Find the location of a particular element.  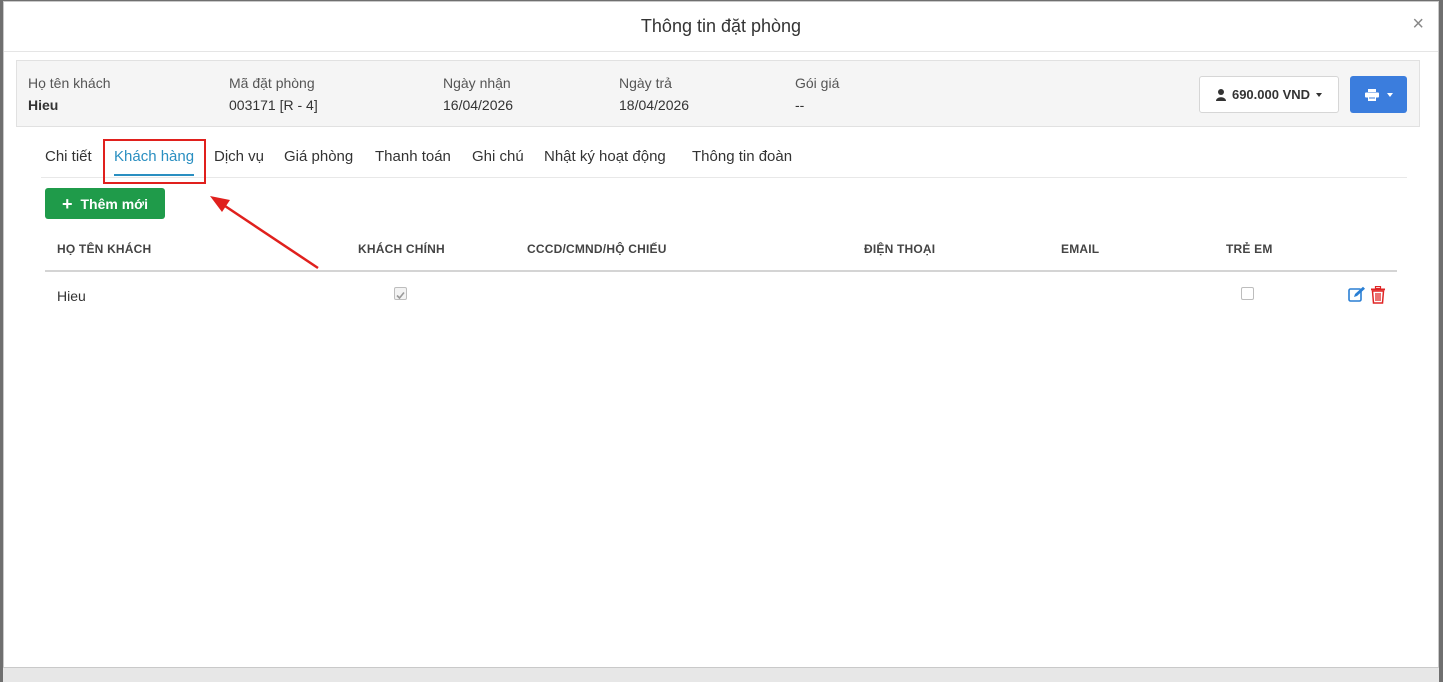

edit-icon is located at coordinates (1357, 294).